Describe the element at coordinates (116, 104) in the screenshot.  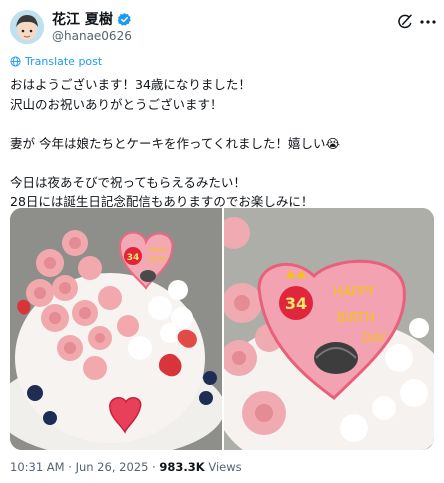
I see `post-line: 沢山のお祝いありがとうございます！` at that location.